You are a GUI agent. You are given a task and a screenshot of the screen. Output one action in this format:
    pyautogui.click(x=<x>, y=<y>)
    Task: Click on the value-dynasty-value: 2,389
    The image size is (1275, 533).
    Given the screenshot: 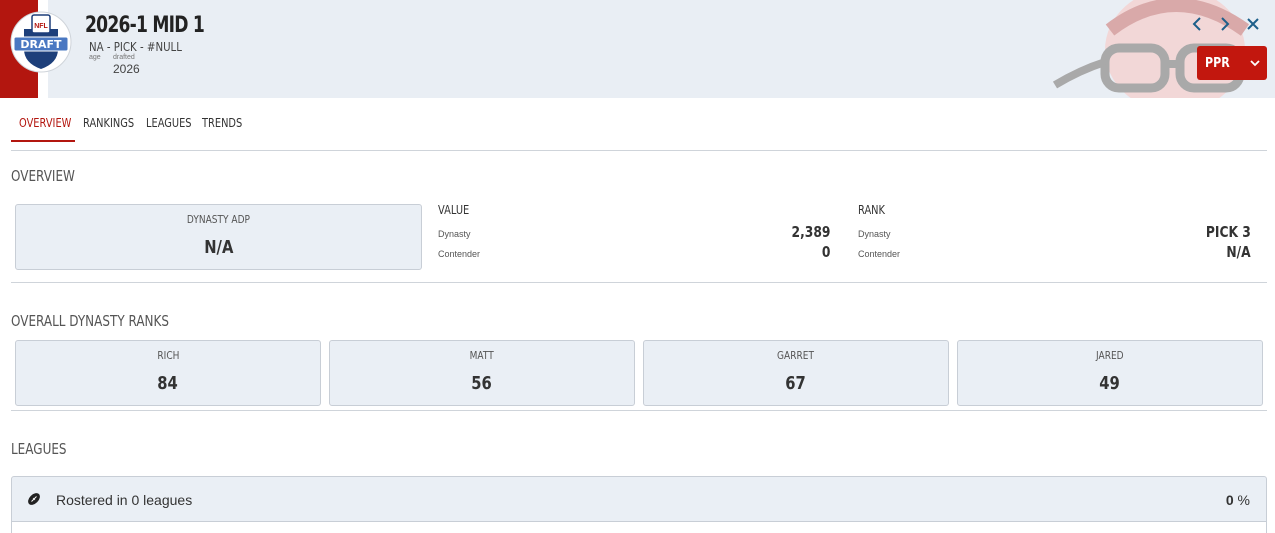 What is the action you would take?
    pyautogui.click(x=810, y=232)
    